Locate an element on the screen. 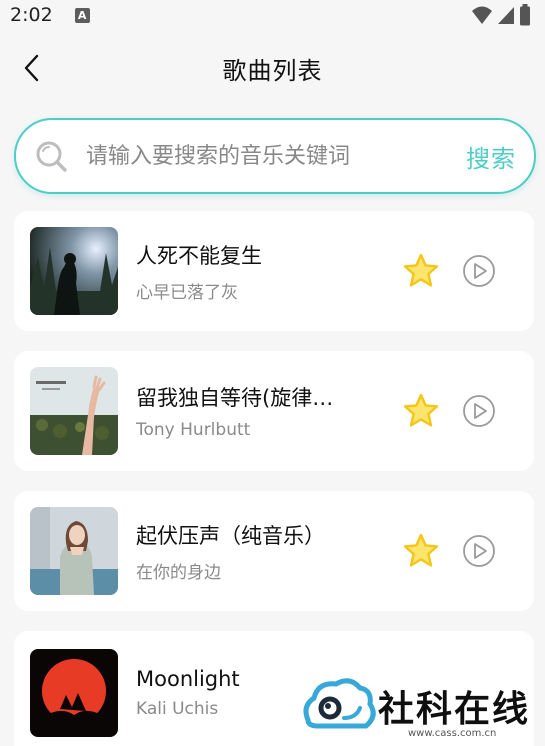  song-artist: 心早已落了灰 is located at coordinates (187, 292).